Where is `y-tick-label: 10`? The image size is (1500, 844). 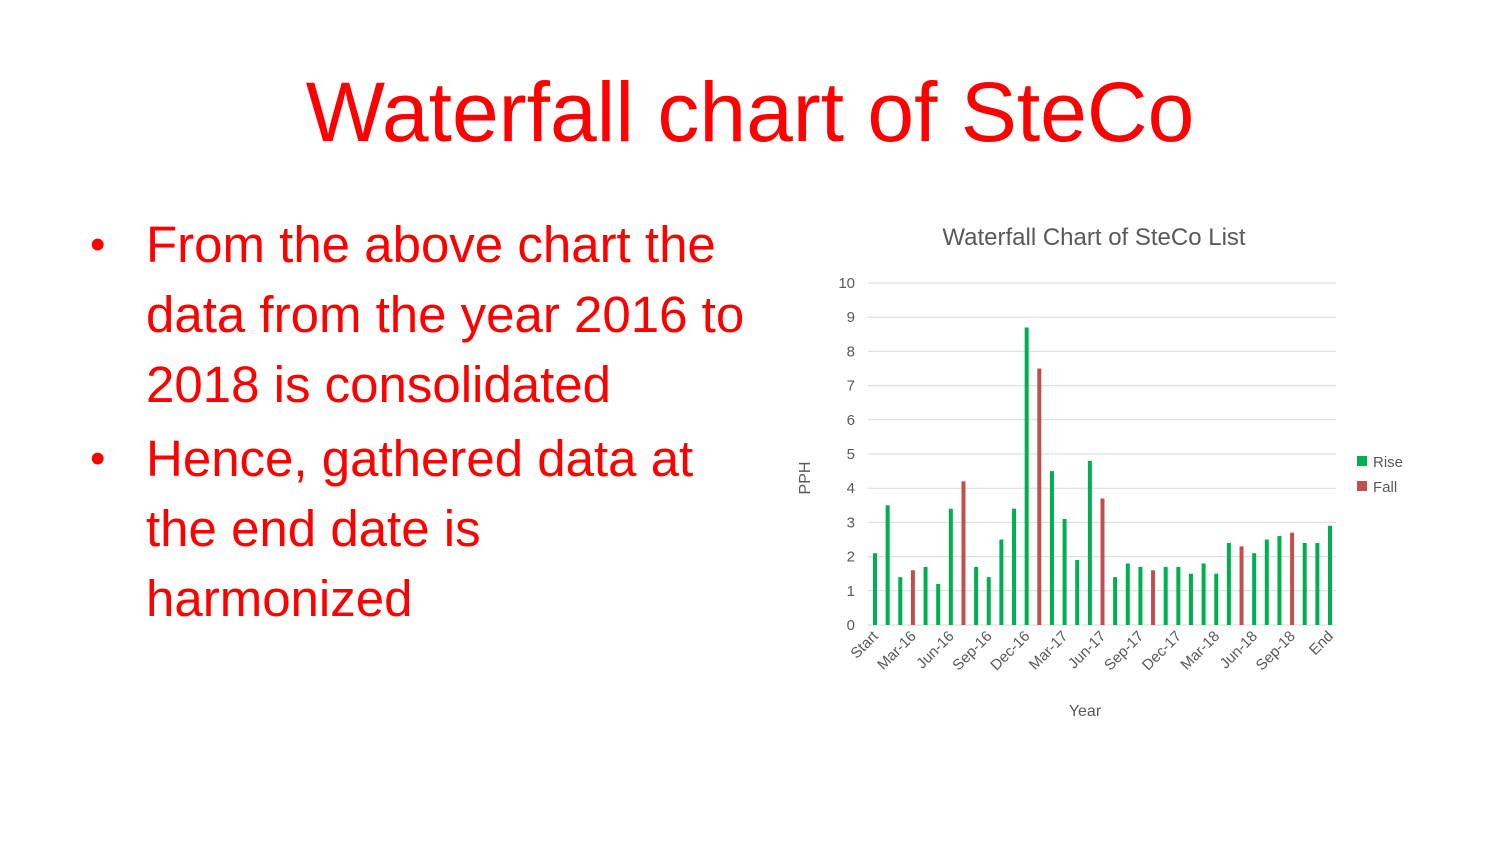
y-tick-label: 10 is located at coordinates (846, 283).